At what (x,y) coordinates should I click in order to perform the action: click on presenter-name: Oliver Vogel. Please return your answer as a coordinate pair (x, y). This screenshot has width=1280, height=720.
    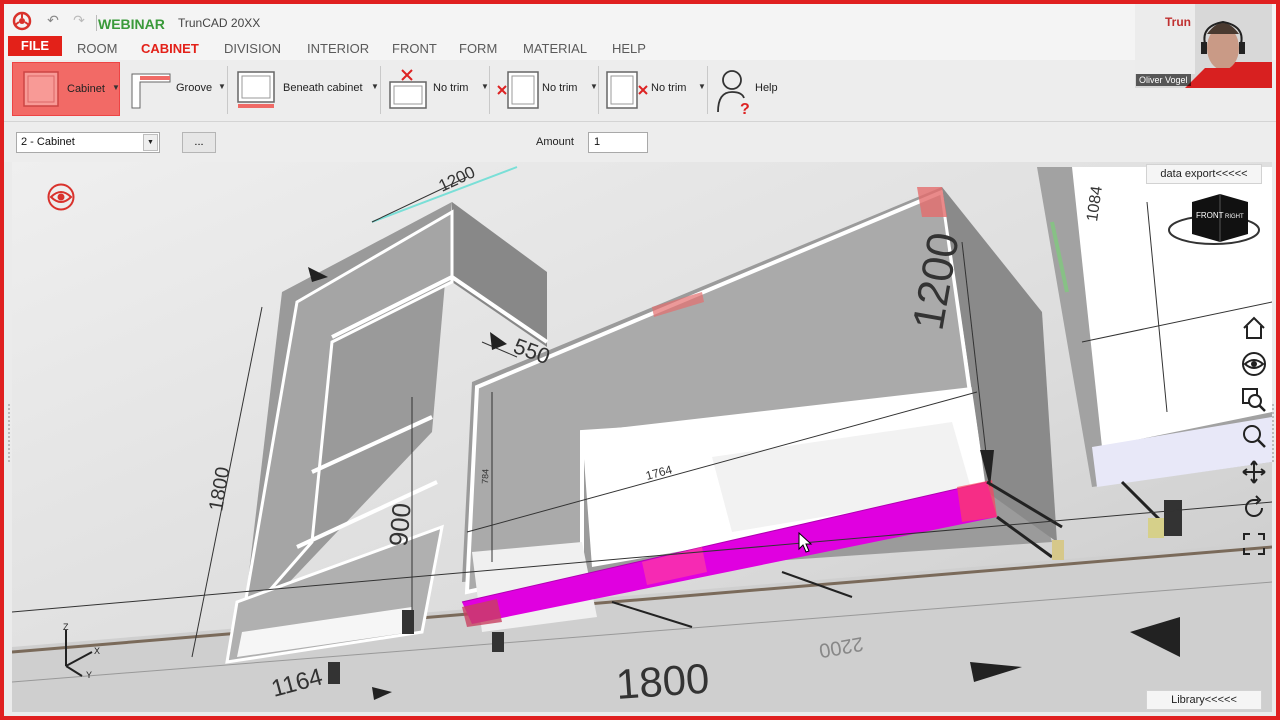
    Looking at the image, I should click on (1163, 80).